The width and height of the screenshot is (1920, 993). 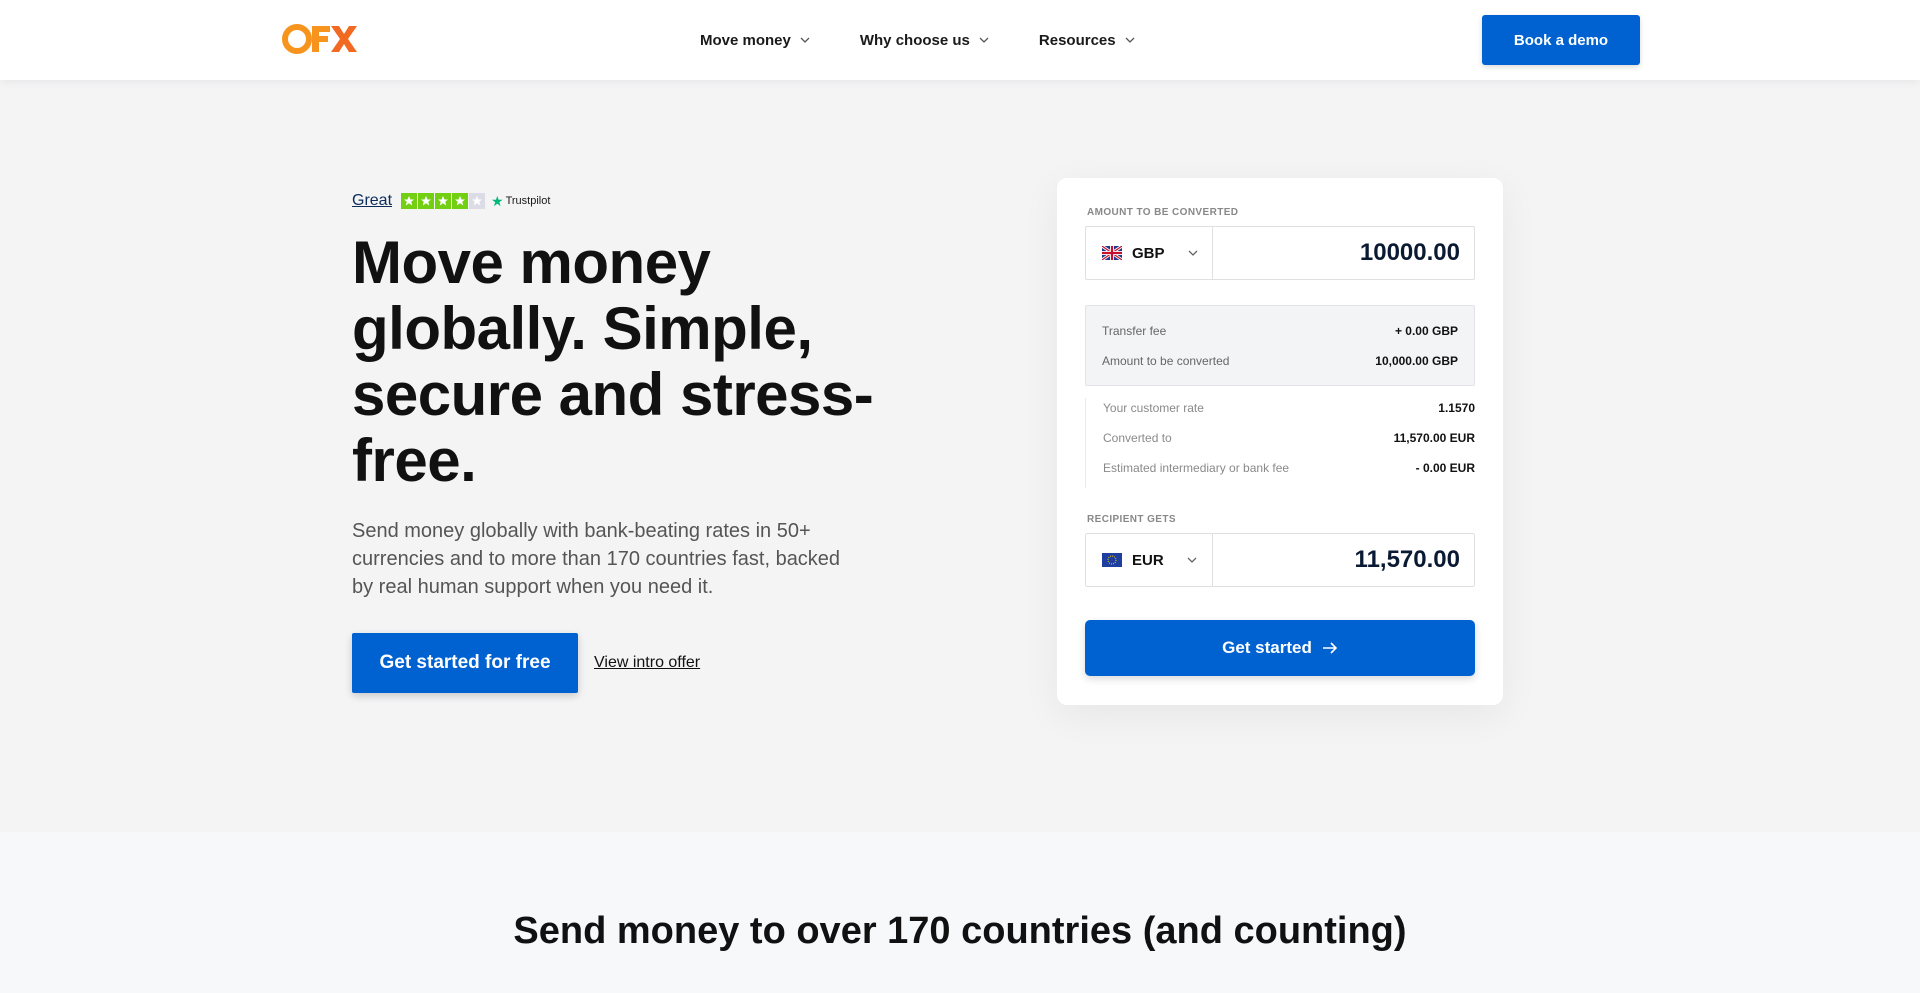 I want to click on from-currency-select: GBP, so click(x=1149, y=253).